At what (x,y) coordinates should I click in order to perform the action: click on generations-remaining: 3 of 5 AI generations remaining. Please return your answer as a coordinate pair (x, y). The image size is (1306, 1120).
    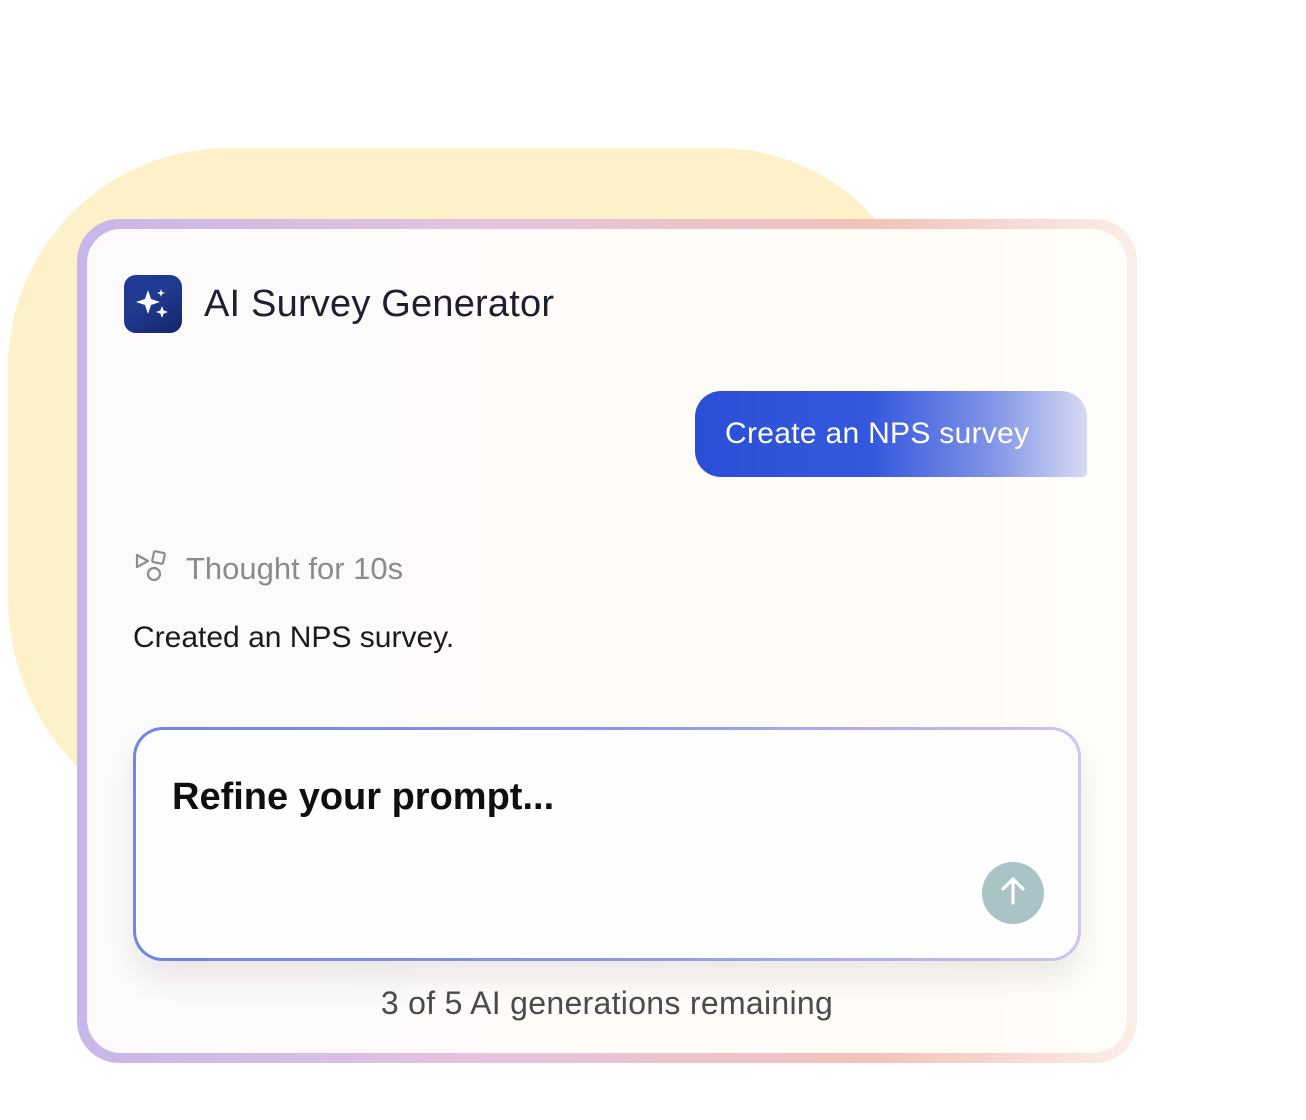
    Looking at the image, I should click on (607, 1003).